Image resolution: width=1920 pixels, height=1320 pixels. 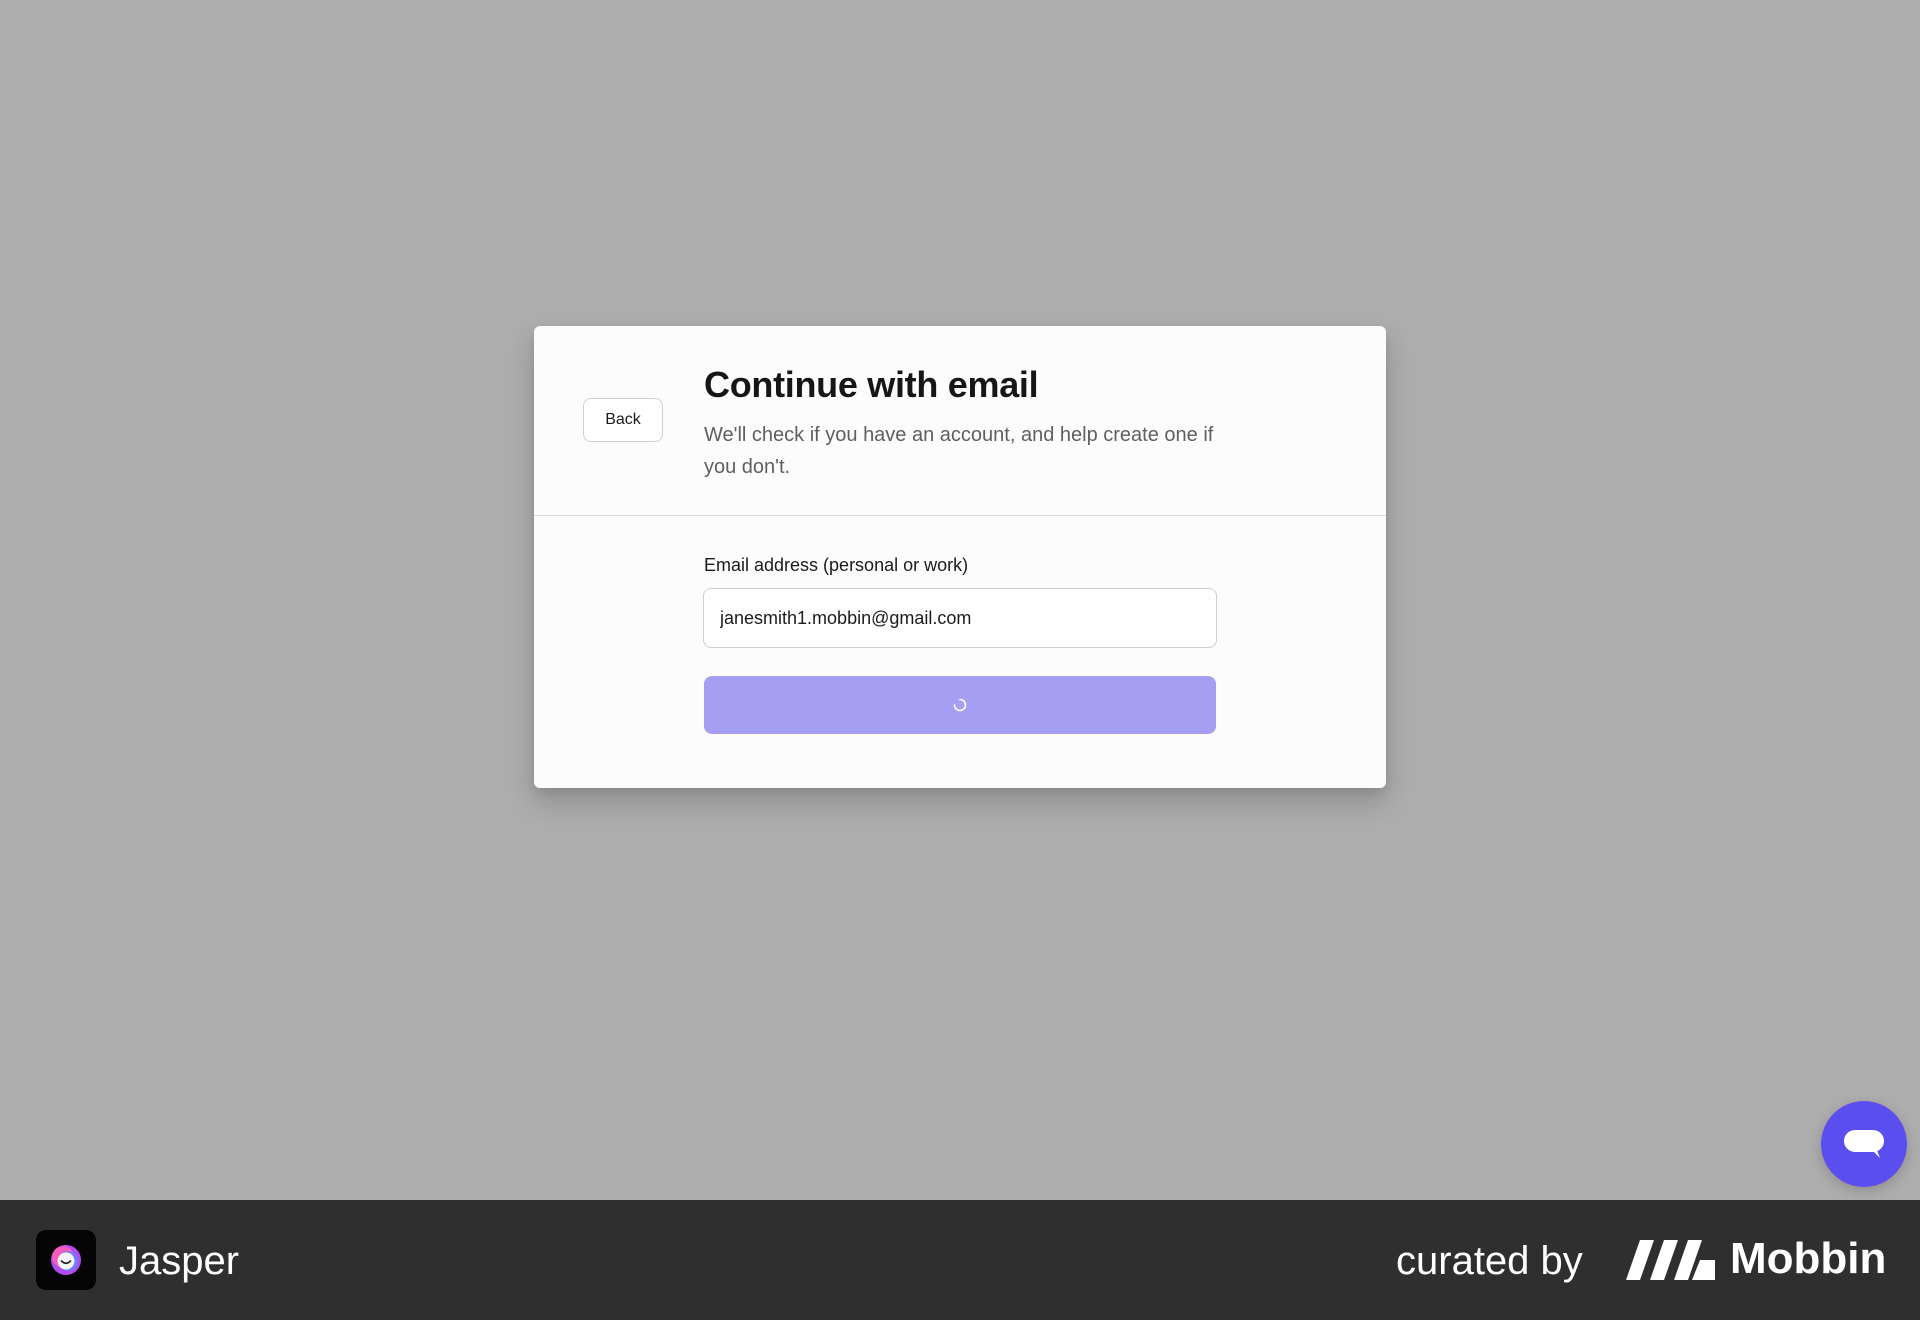 I want to click on jasper-logo-icon, so click(x=66, y=1260).